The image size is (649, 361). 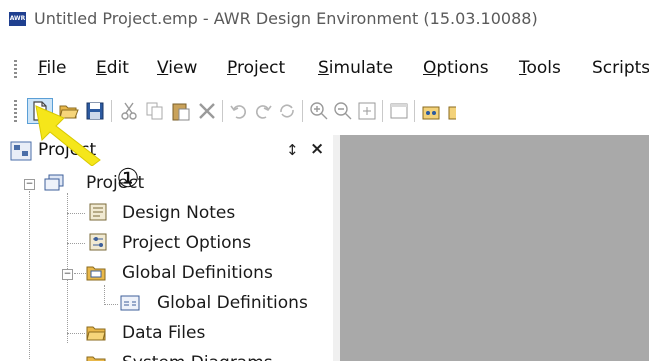 I want to click on tree-item-label: Design Notes, so click(x=179, y=213).